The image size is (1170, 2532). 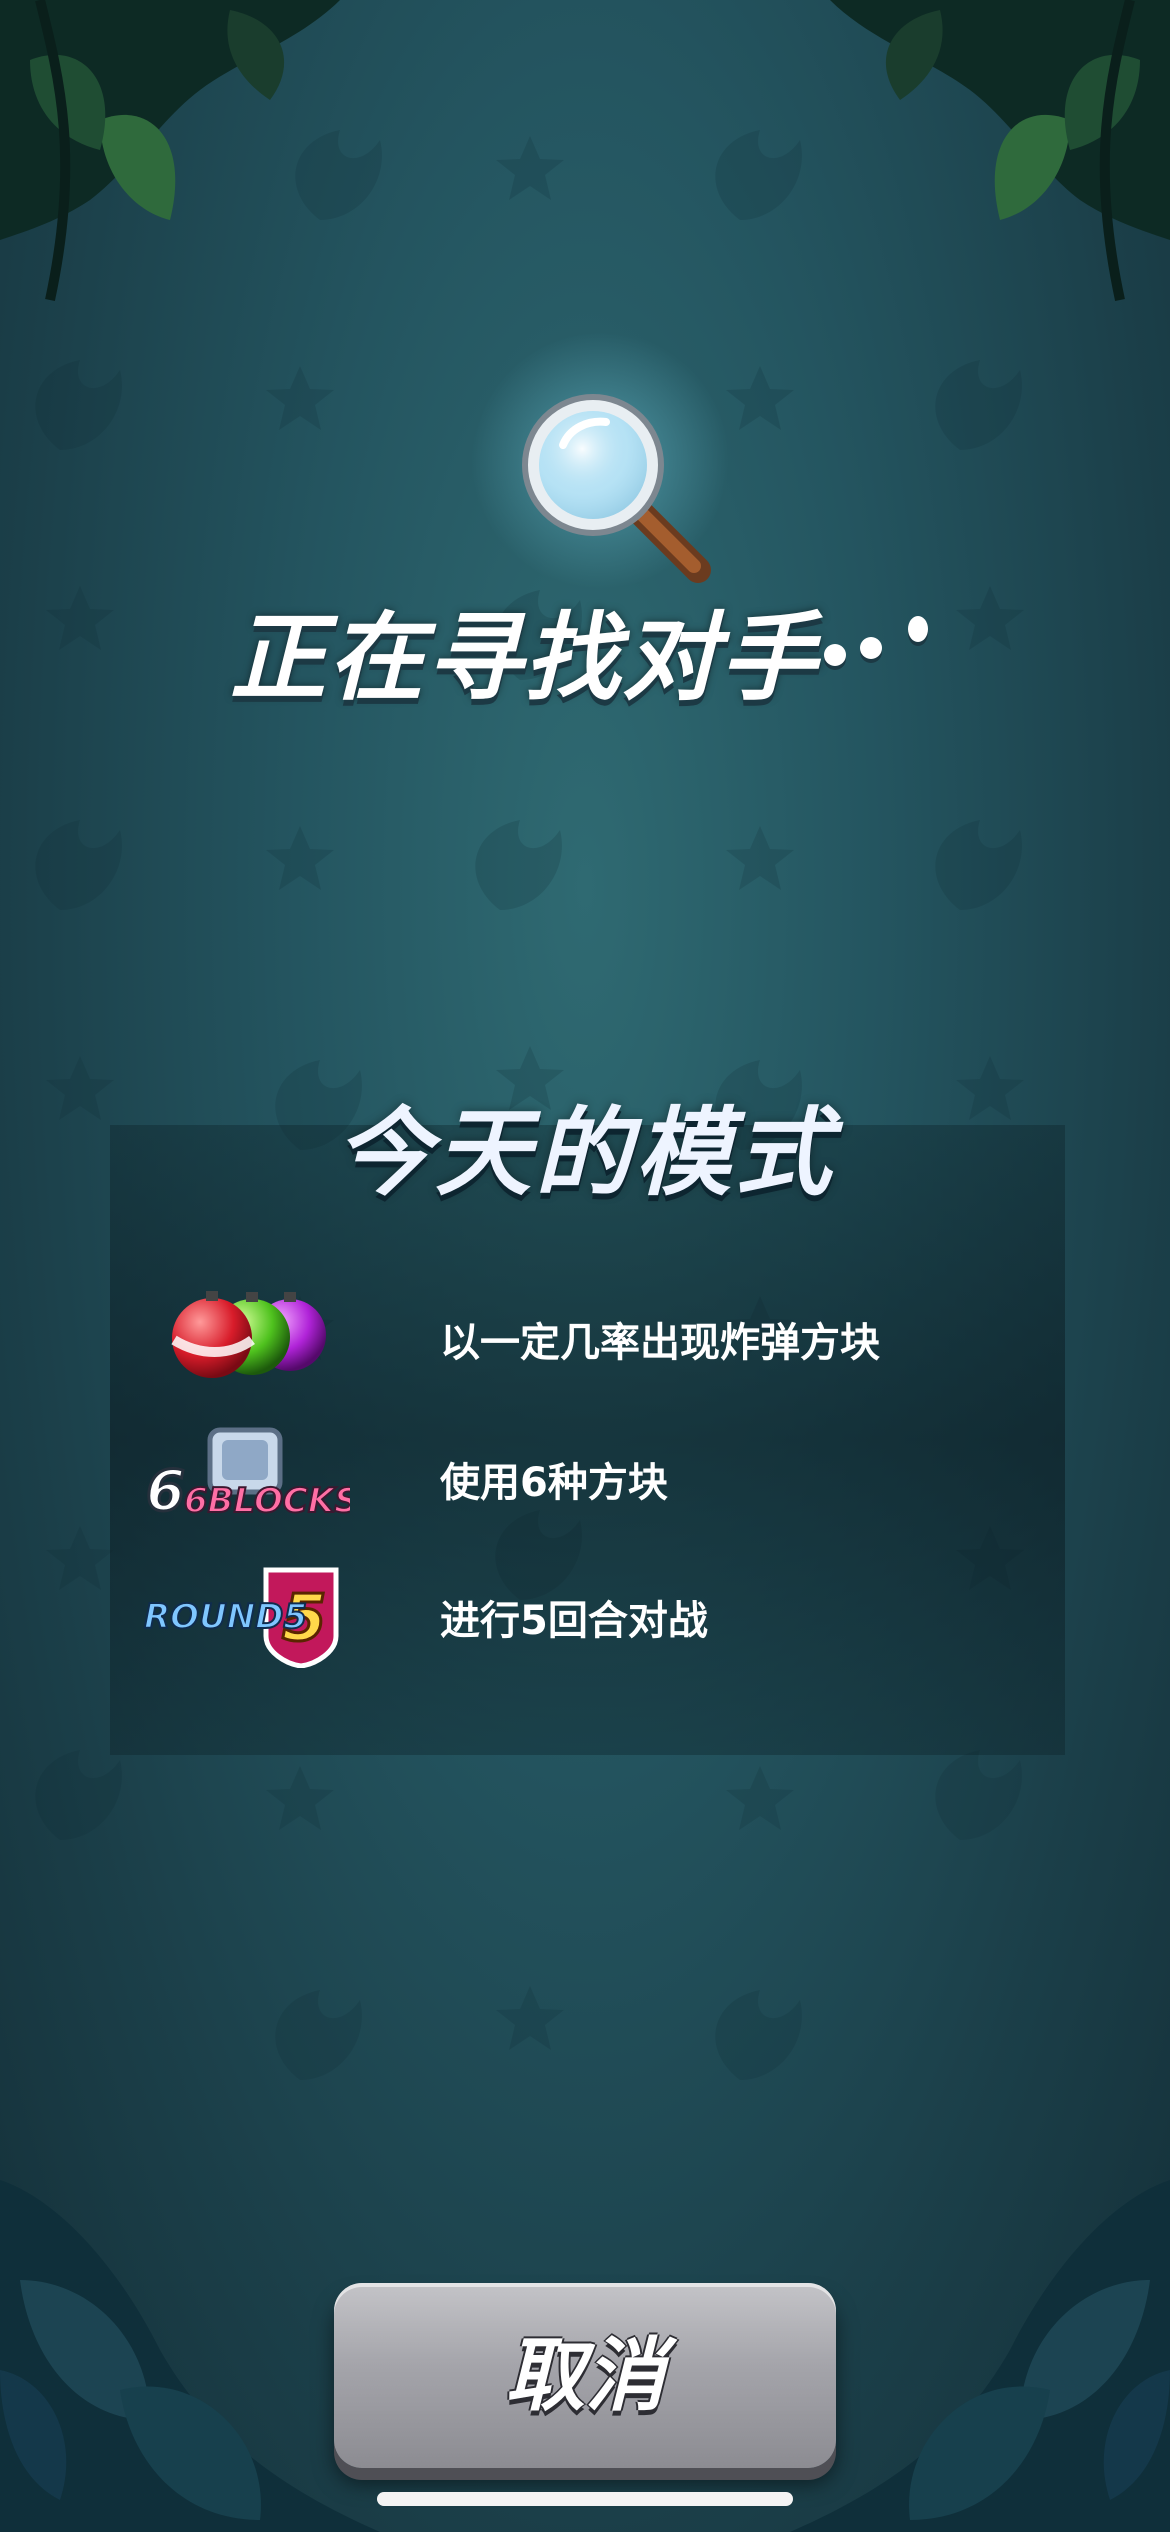 I want to click on round-5-icon-label: ROUND5, so click(x=225, y=1617).